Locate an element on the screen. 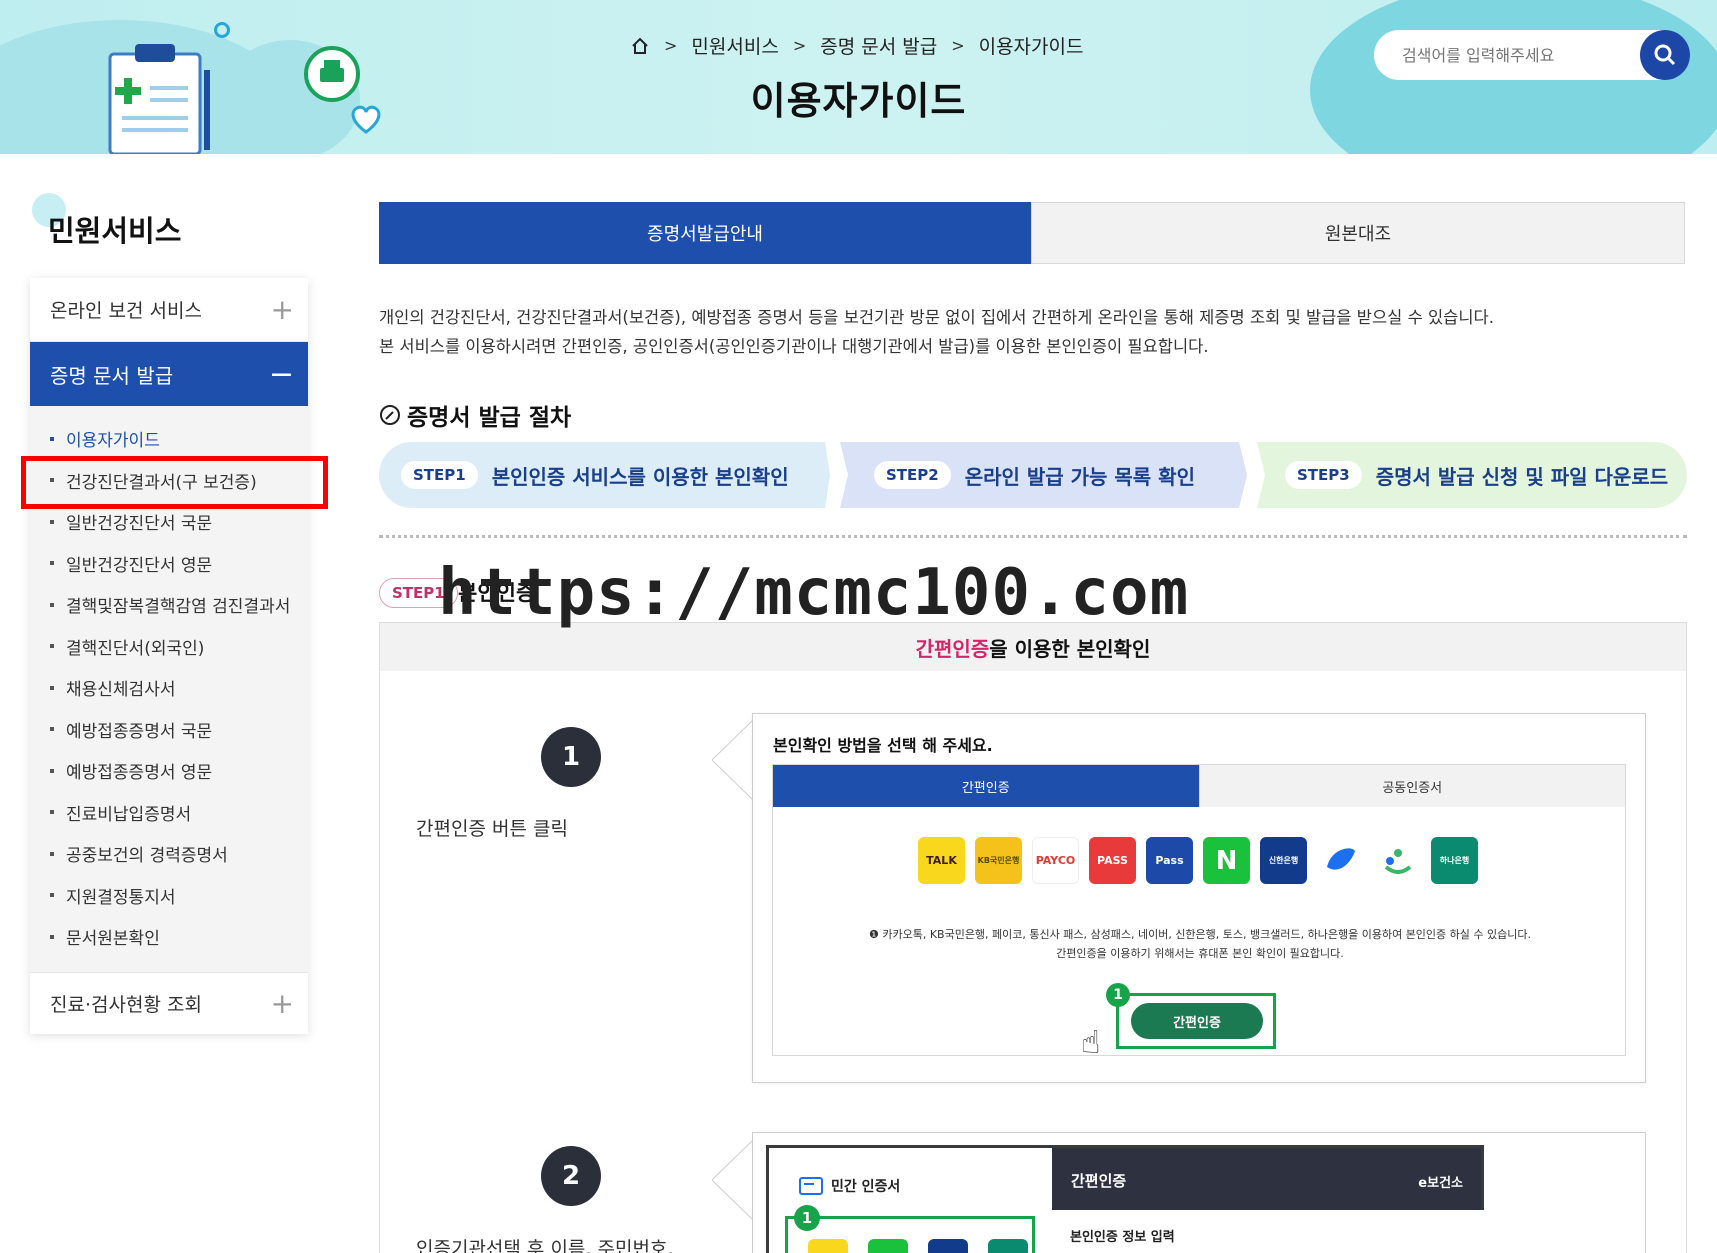 The width and height of the screenshot is (1717, 1253). breadcrumb-item: 증명 문서 발급 is located at coordinates (878, 45).